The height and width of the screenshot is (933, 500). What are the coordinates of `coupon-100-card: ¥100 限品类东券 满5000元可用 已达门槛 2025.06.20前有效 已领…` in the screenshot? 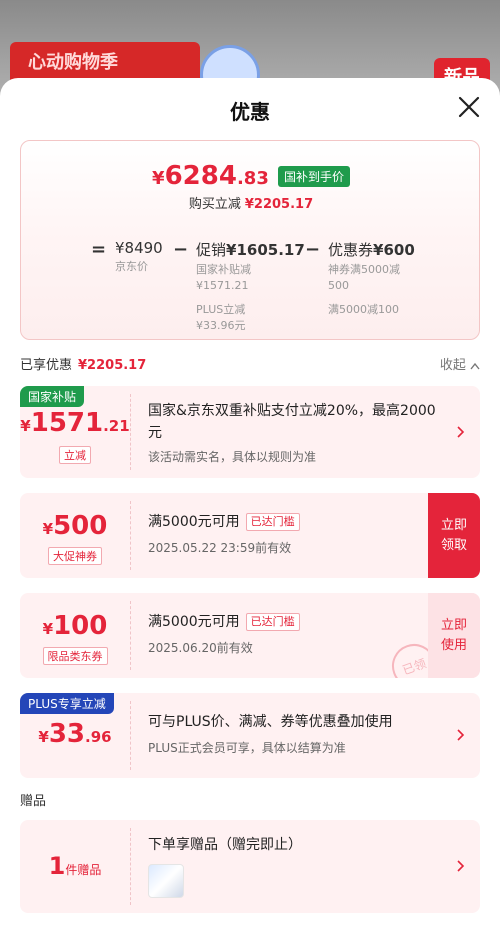 It's located at (250, 635).